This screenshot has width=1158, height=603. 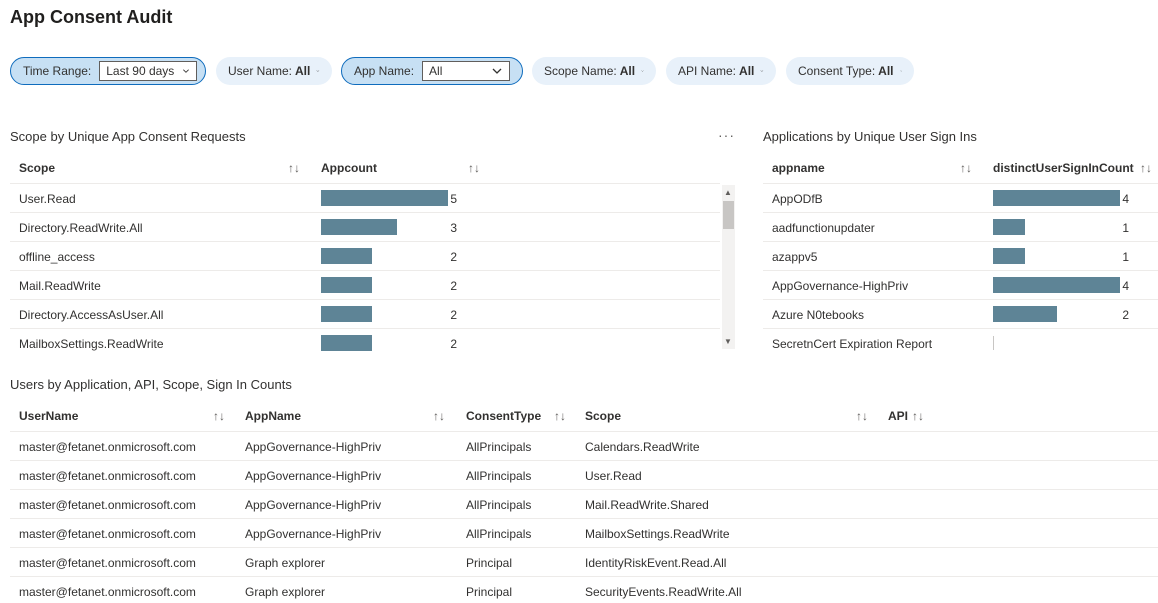 I want to click on more-icon: ···, so click(x=726, y=135).